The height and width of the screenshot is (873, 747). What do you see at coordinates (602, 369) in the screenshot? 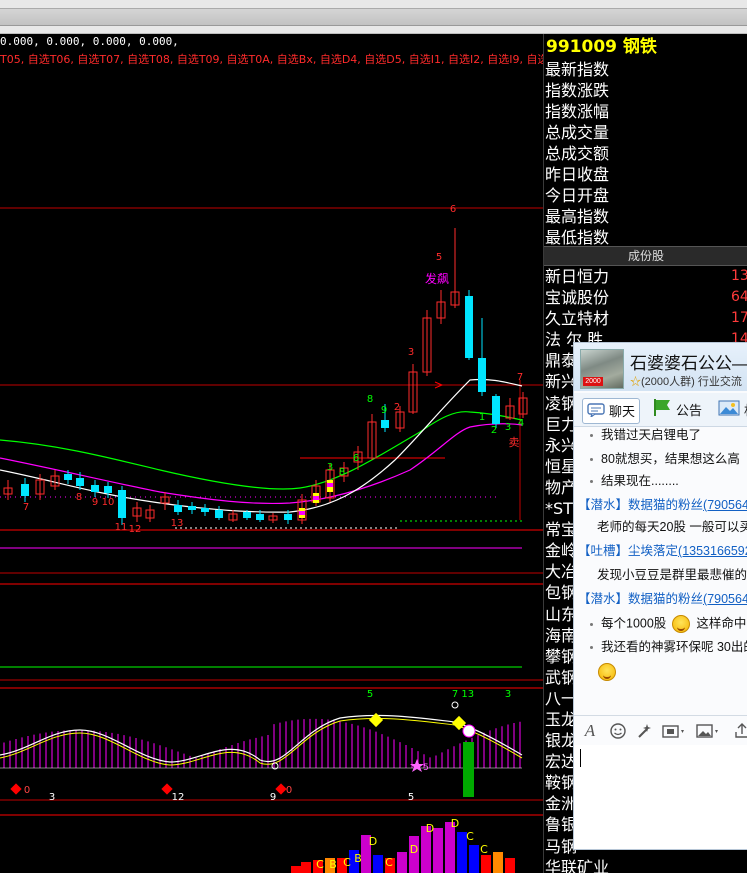
I see `group-avatar: 2000` at bounding box center [602, 369].